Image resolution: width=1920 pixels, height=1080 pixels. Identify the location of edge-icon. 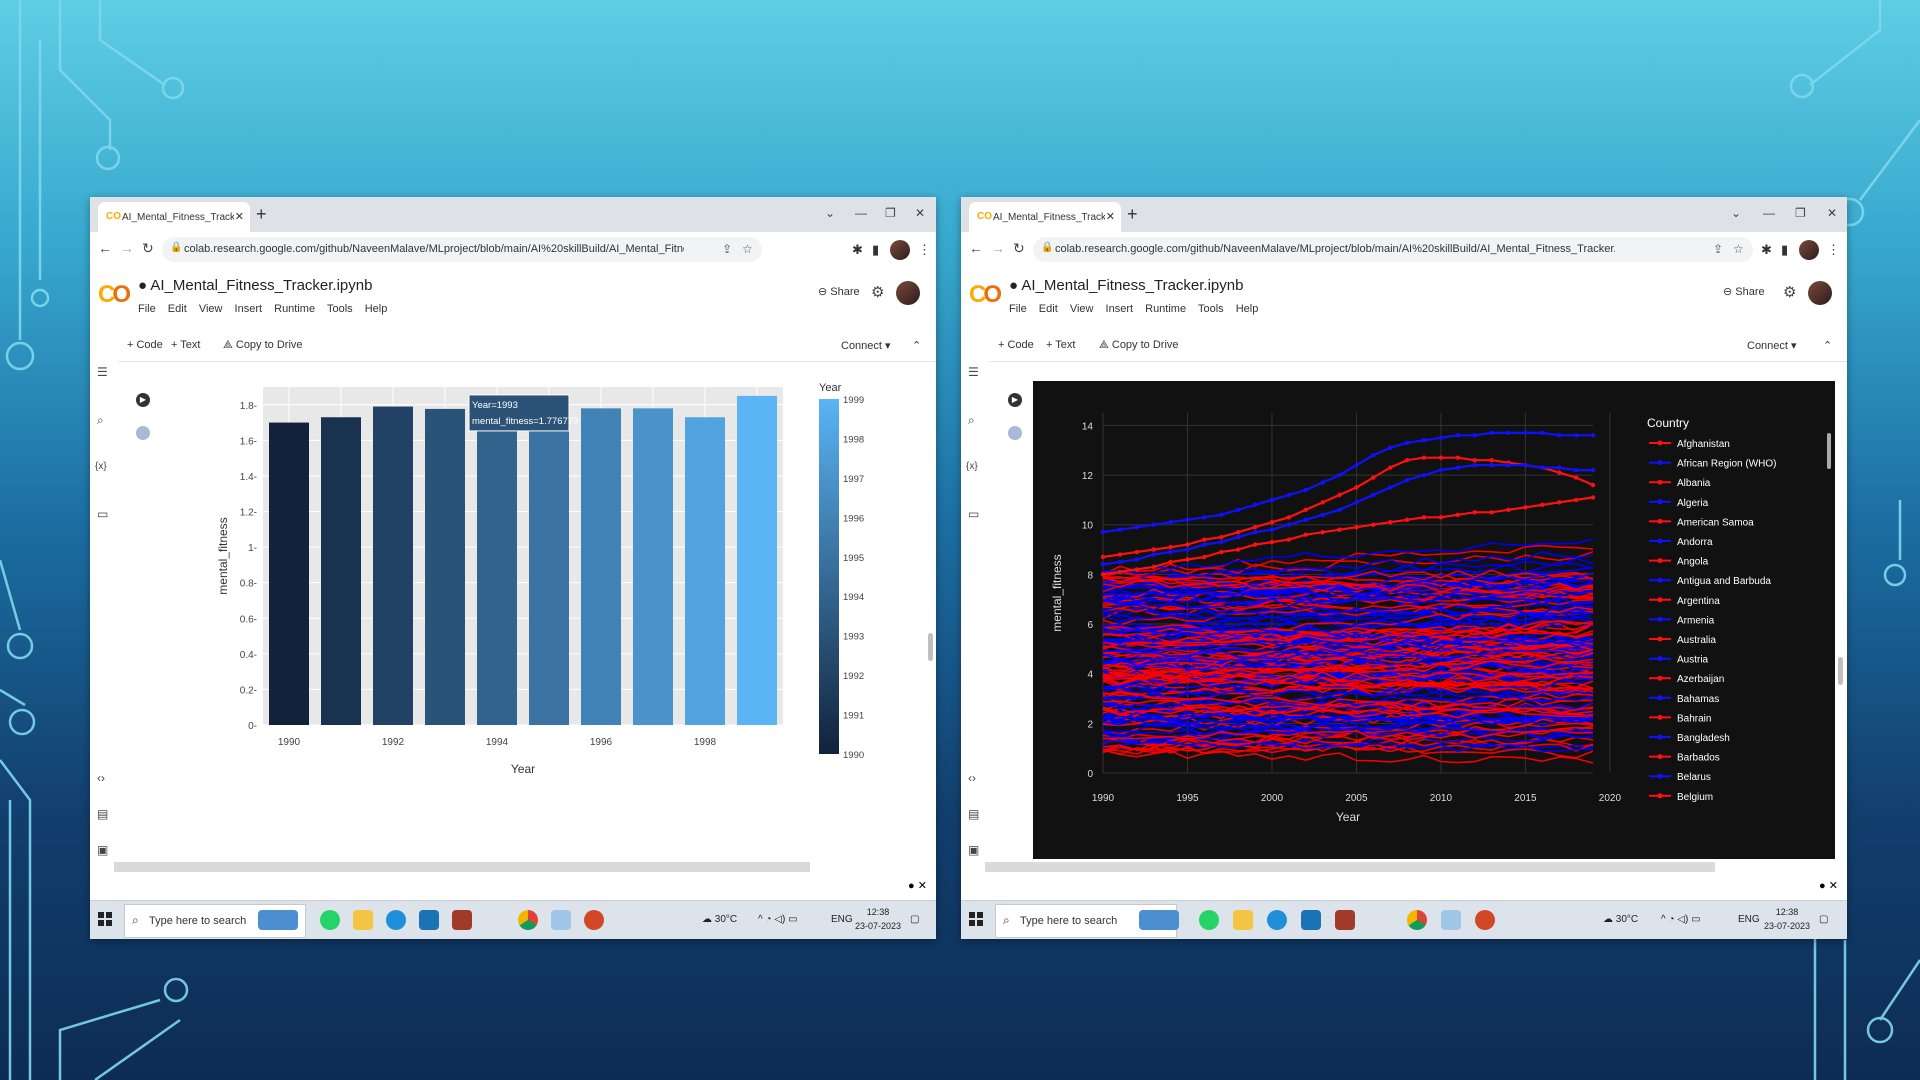
(1277, 920).